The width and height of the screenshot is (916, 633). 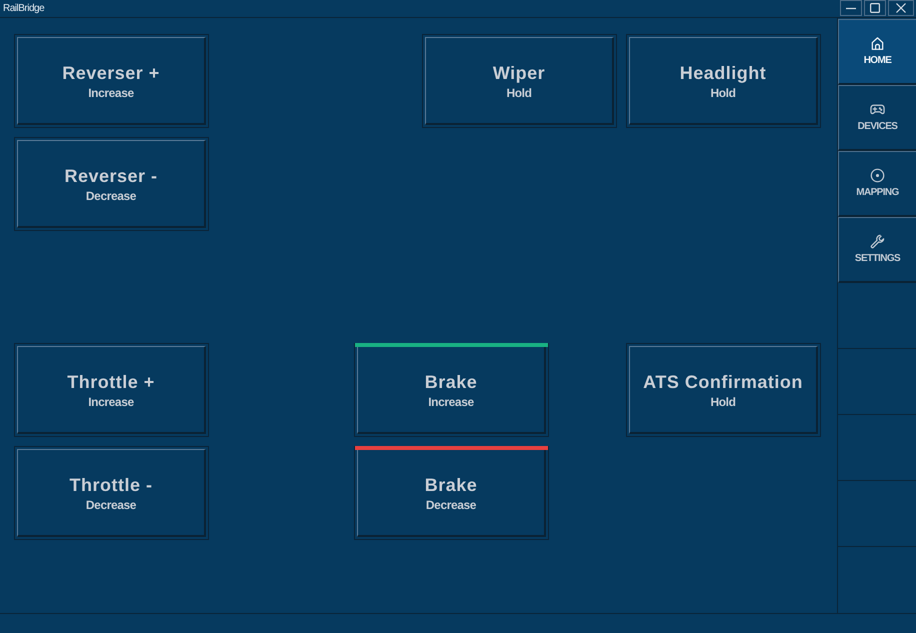 I want to click on circle-dot-icon, so click(x=877, y=175).